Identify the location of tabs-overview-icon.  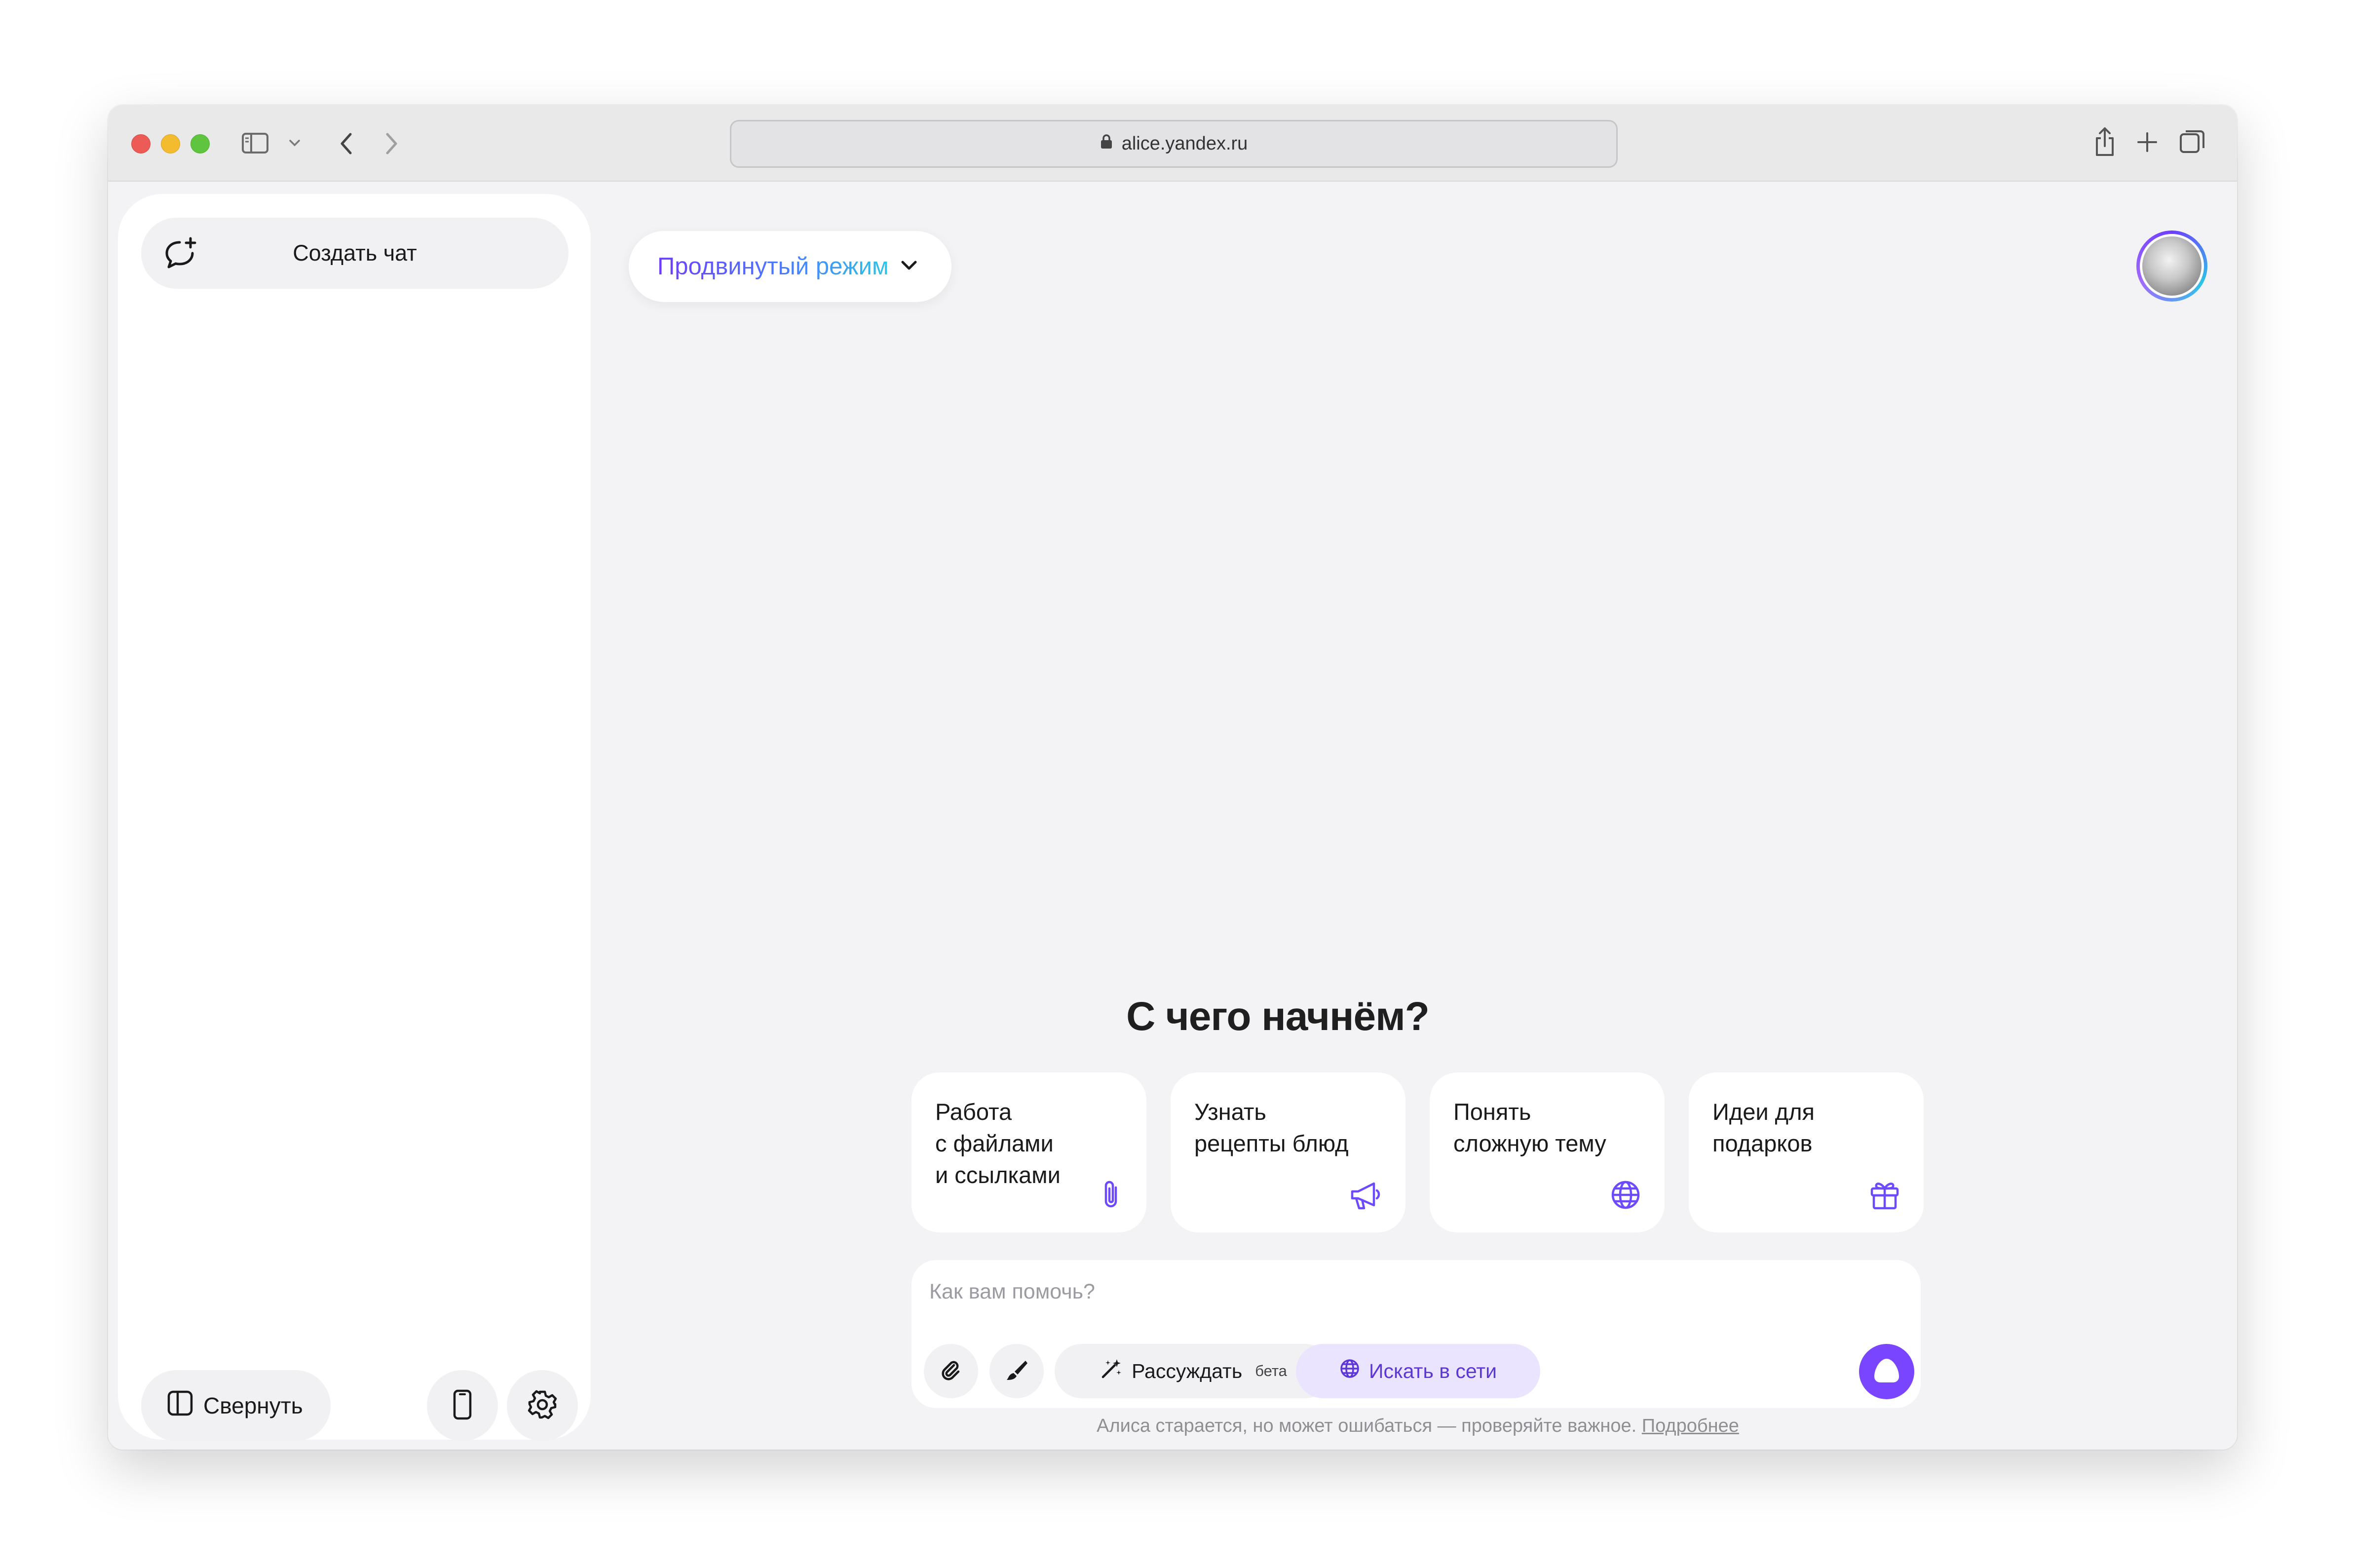
(2192, 141).